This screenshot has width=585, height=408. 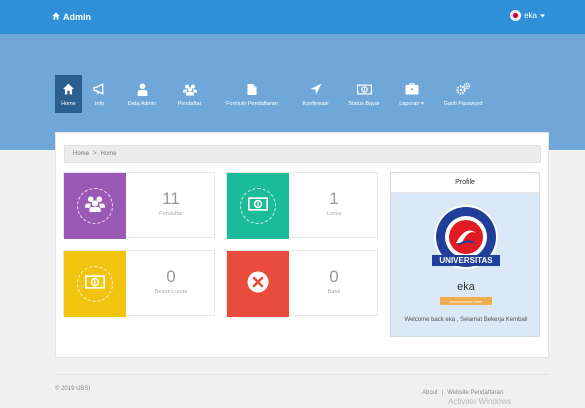 I want to click on briefcase-icon, so click(x=412, y=89).